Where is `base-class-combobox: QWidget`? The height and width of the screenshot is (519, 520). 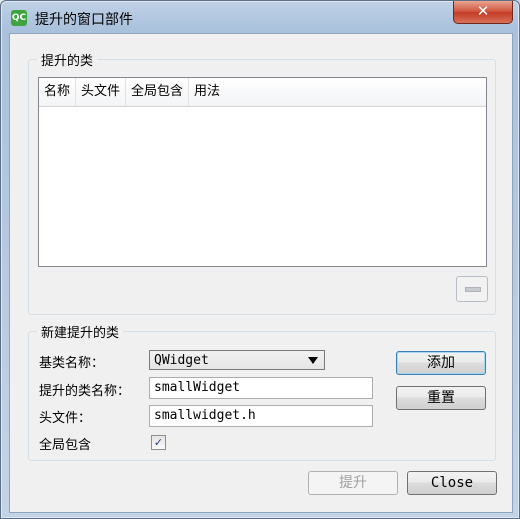 base-class-combobox: QWidget is located at coordinates (237, 360).